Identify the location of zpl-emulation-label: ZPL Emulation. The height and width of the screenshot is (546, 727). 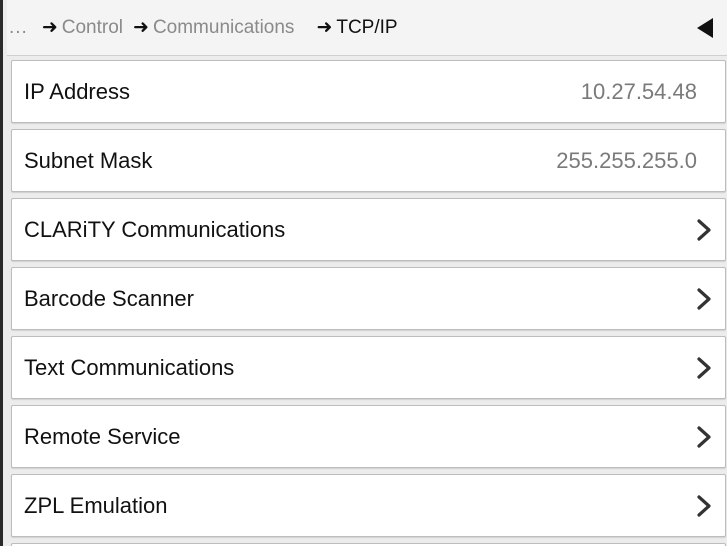
(96, 505).